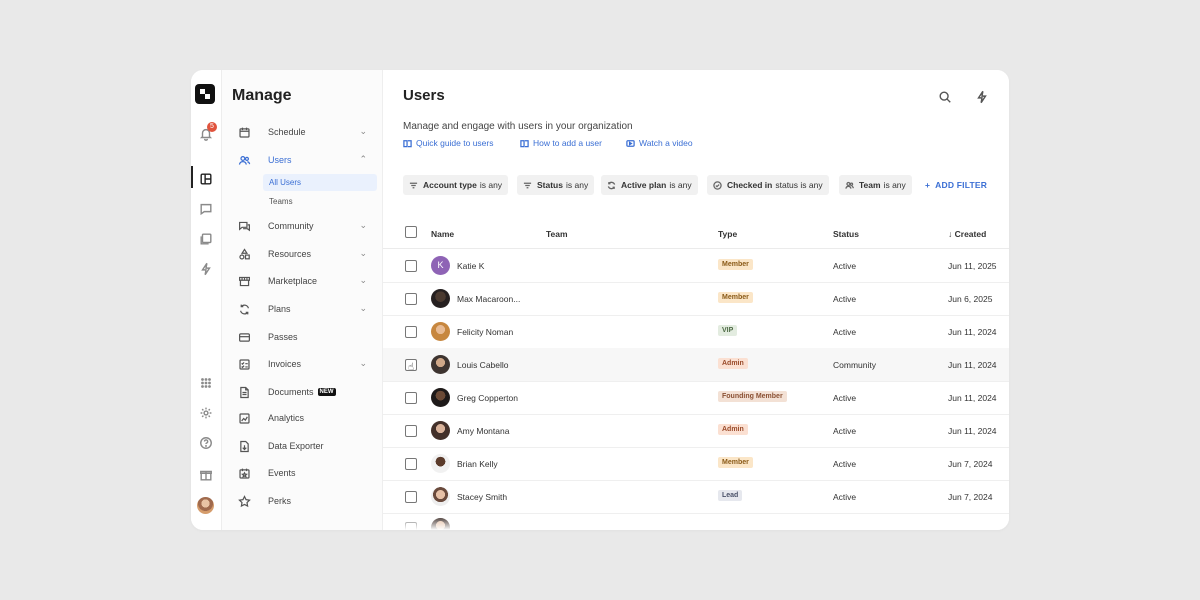 This screenshot has width=1200, height=600. I want to click on sidebar-item-passes: Passes, so click(302, 337).